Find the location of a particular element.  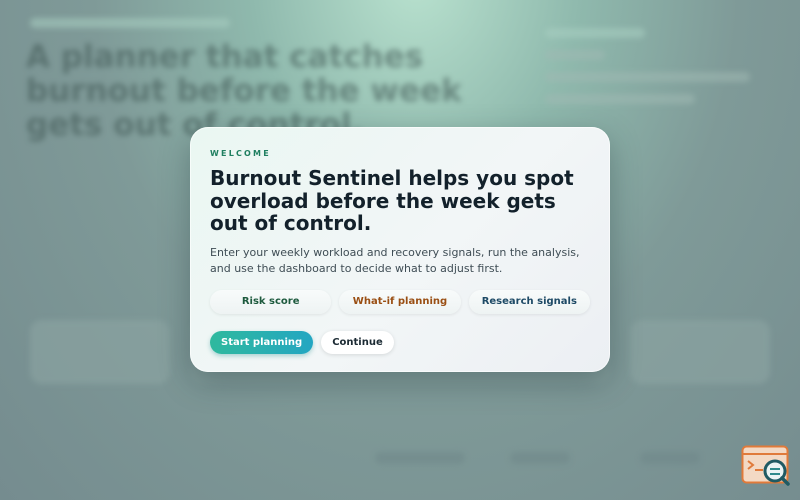

modal-actions: Start planning Continue is located at coordinates (400, 342).